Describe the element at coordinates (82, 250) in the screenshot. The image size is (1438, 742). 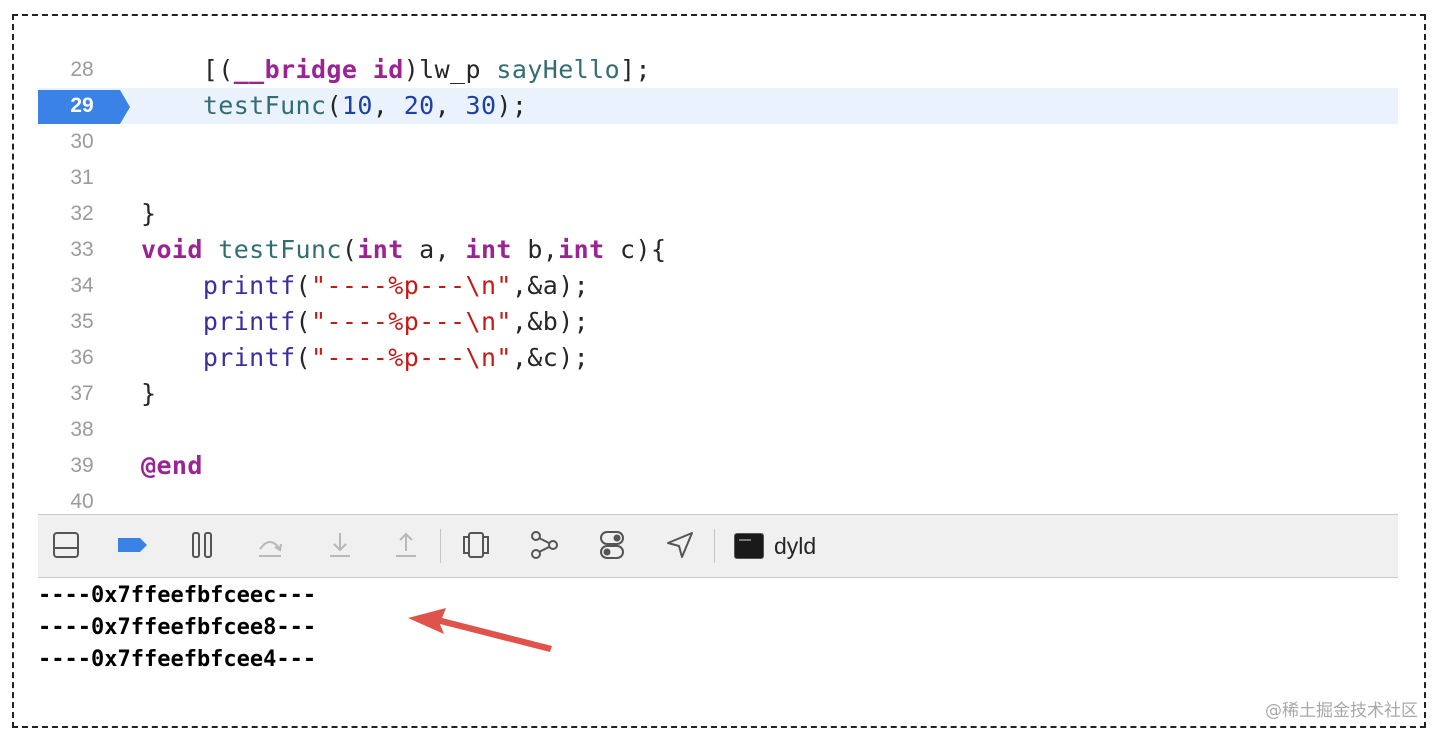
I see `line-number: 33` at that location.